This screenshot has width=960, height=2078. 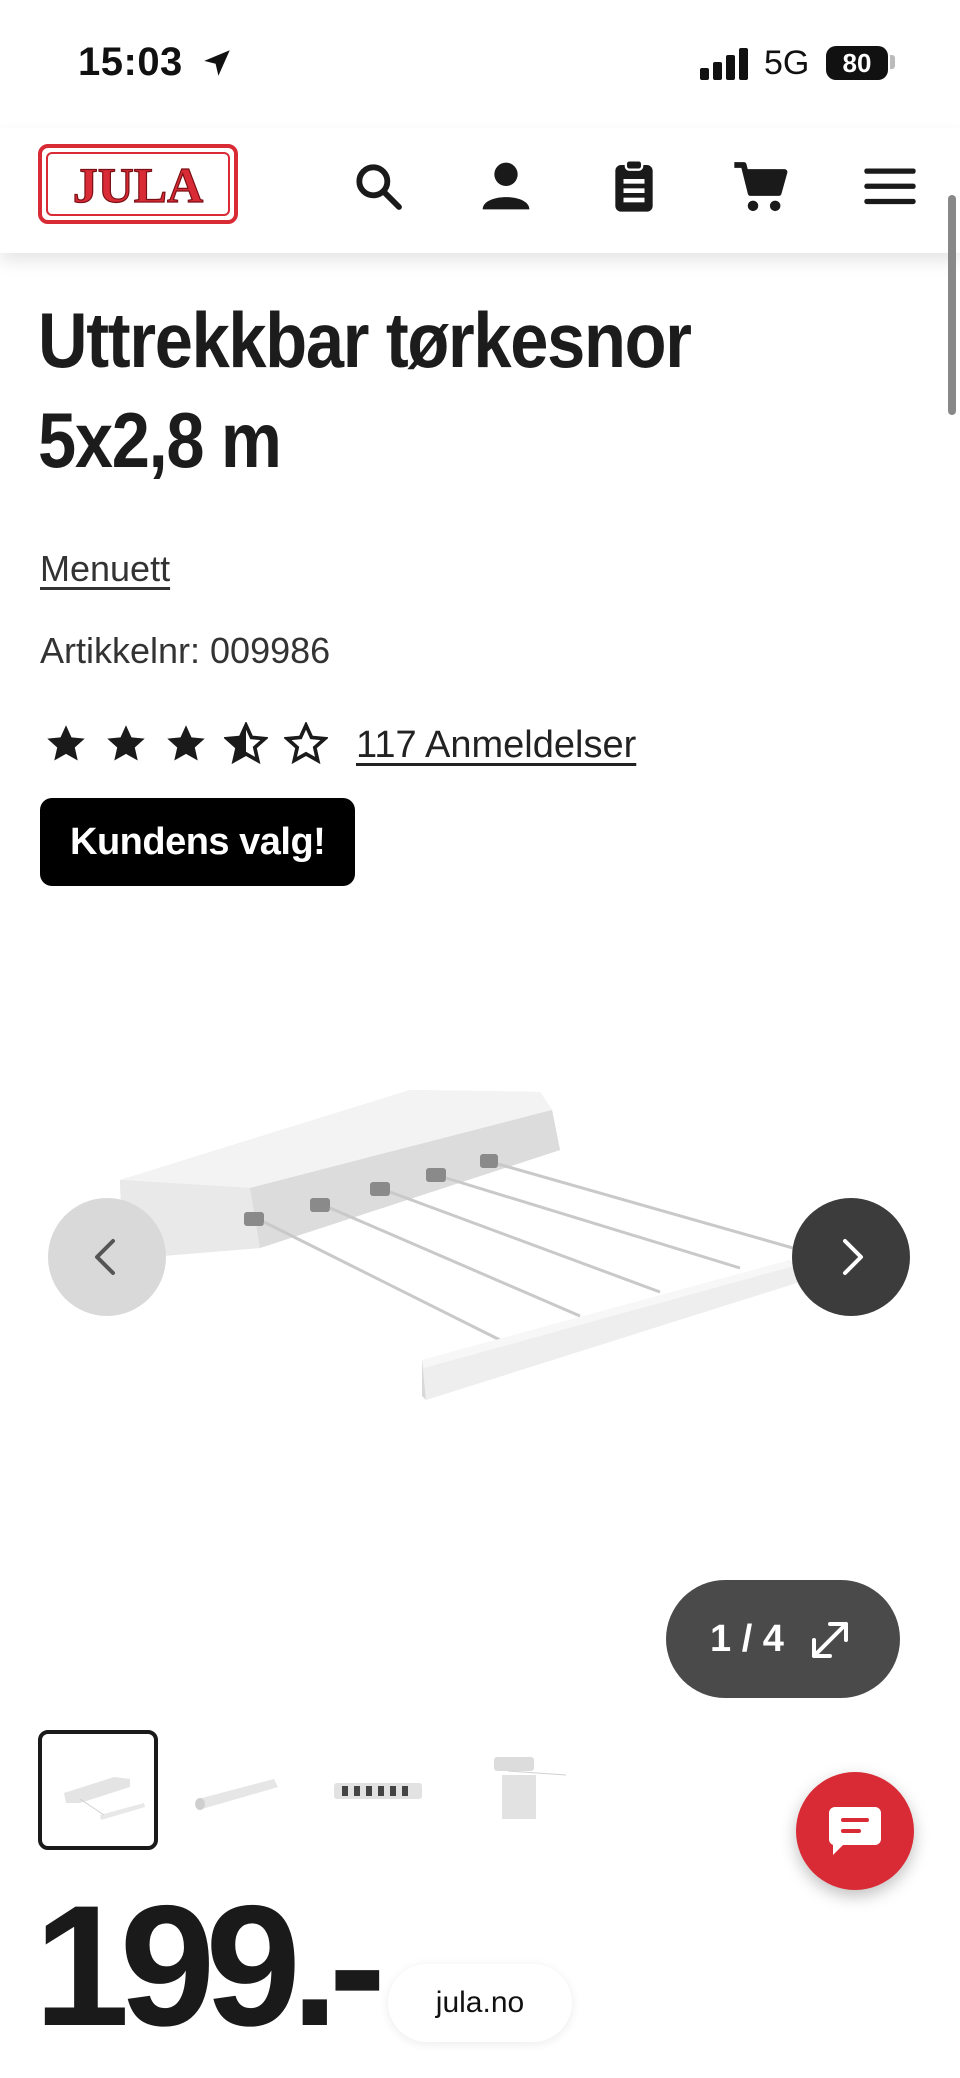 What do you see at coordinates (365, 390) in the screenshot?
I see `product-title: Uttrekkbar tørkesnor 5x2,8 m` at bounding box center [365, 390].